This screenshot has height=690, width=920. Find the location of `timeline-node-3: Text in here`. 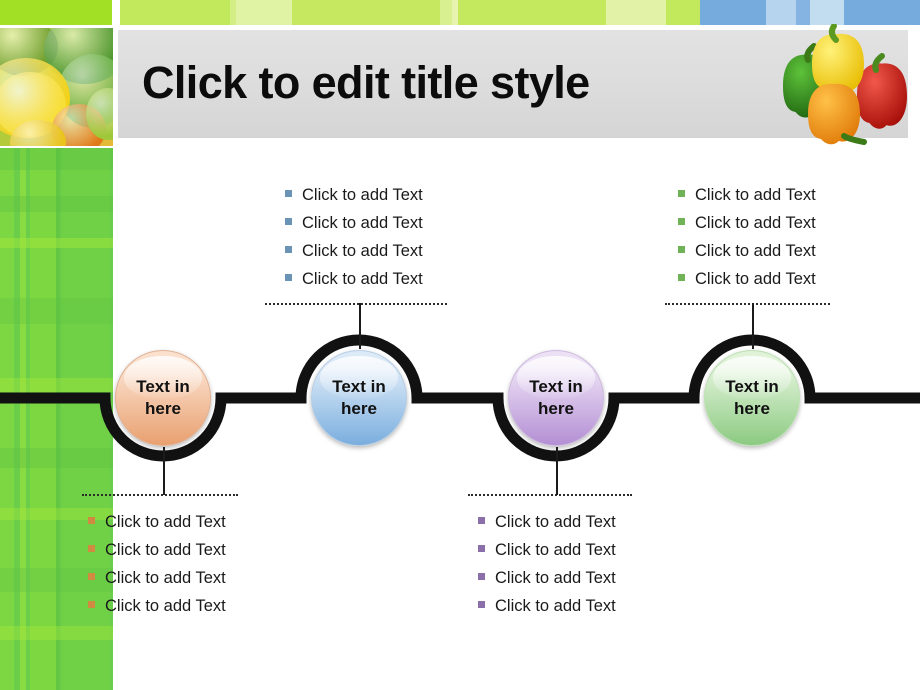

timeline-node-3: Text in here is located at coordinates (556, 398).